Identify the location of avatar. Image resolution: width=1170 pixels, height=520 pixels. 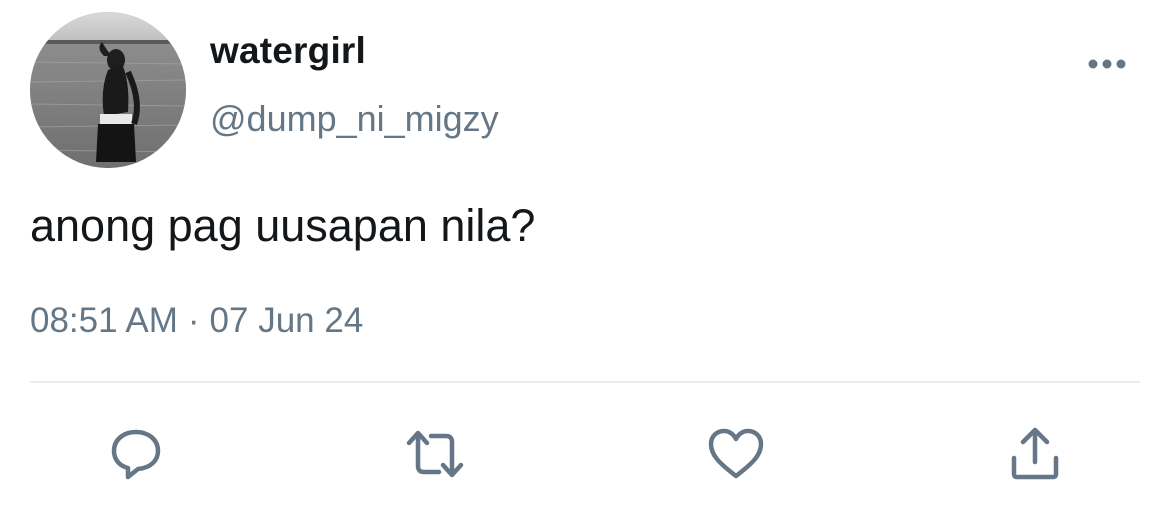
(108, 90).